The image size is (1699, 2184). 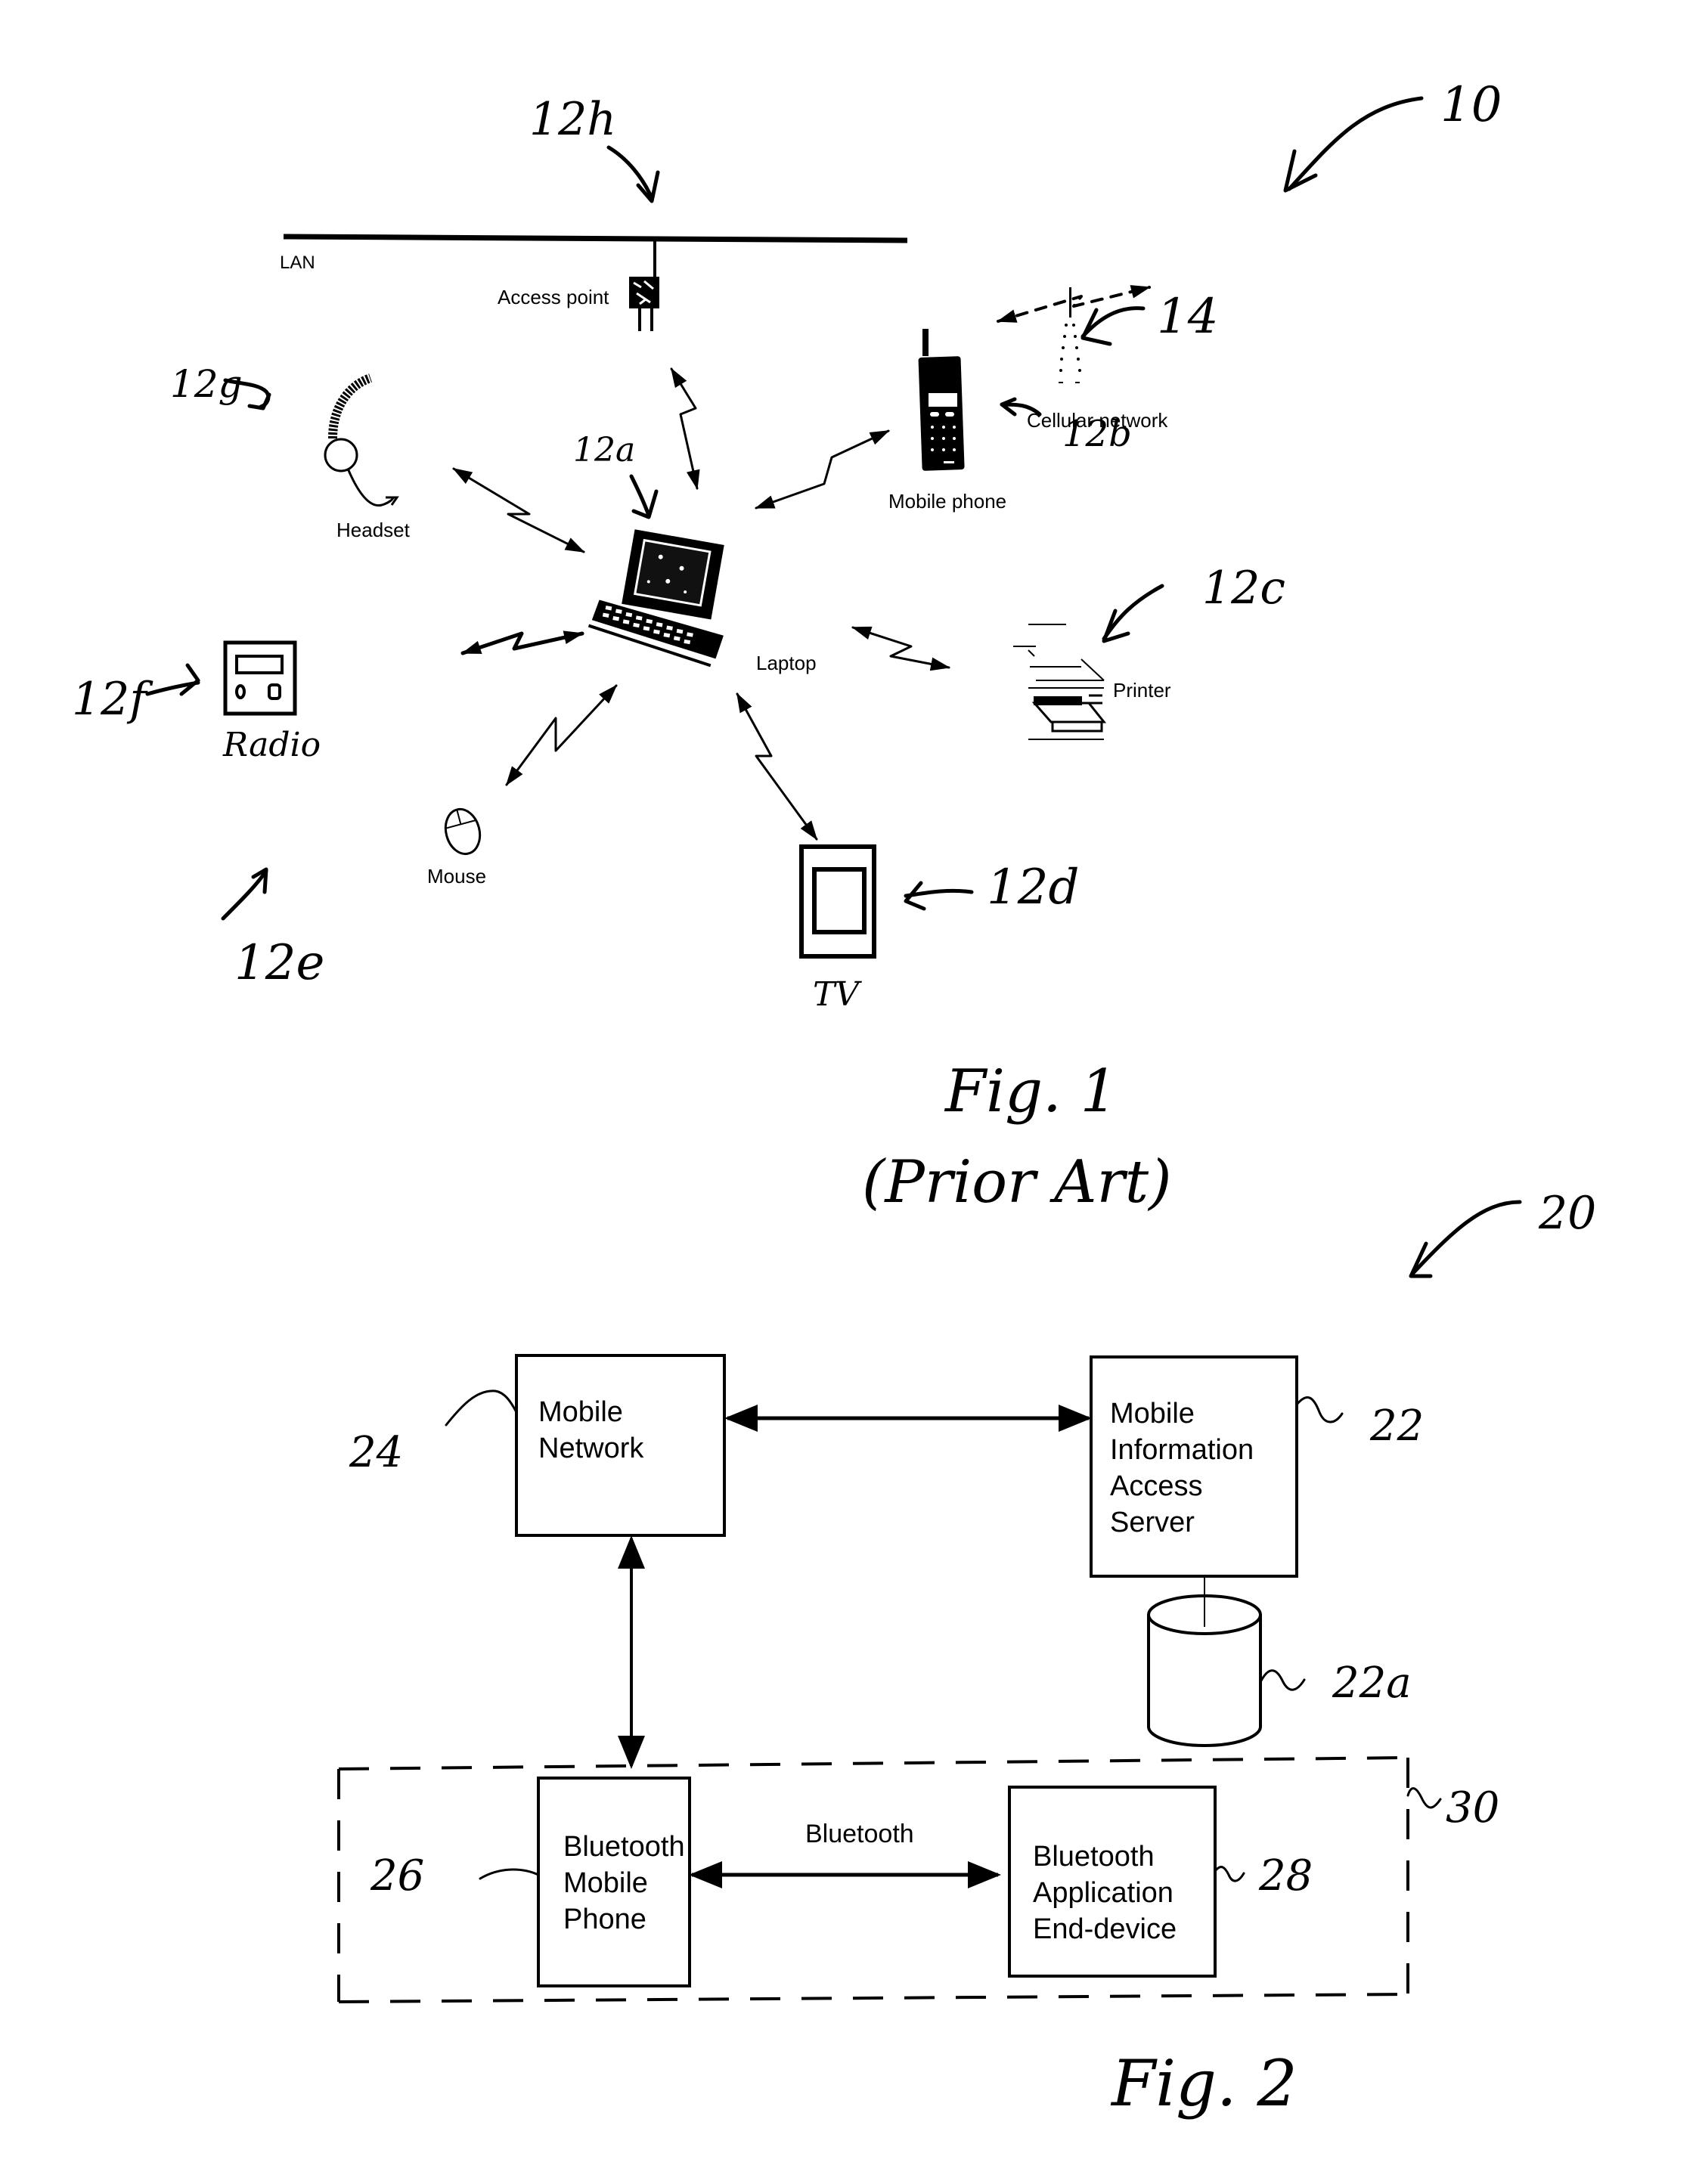 I want to click on bluetooth-end-device-text: Bluetooth Application End-device, so click(x=1107, y=1893).